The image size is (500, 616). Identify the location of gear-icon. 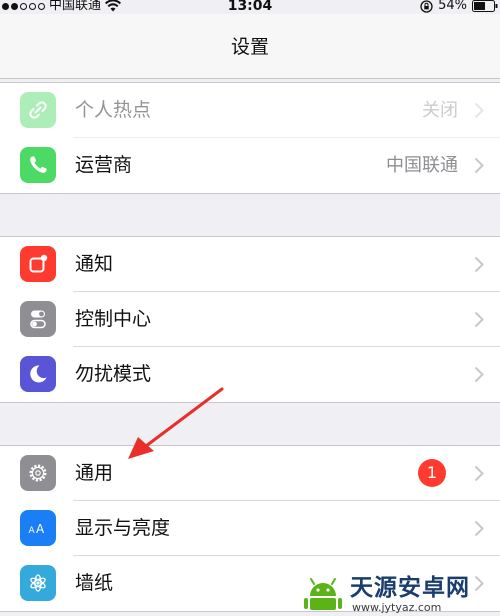
(38, 473).